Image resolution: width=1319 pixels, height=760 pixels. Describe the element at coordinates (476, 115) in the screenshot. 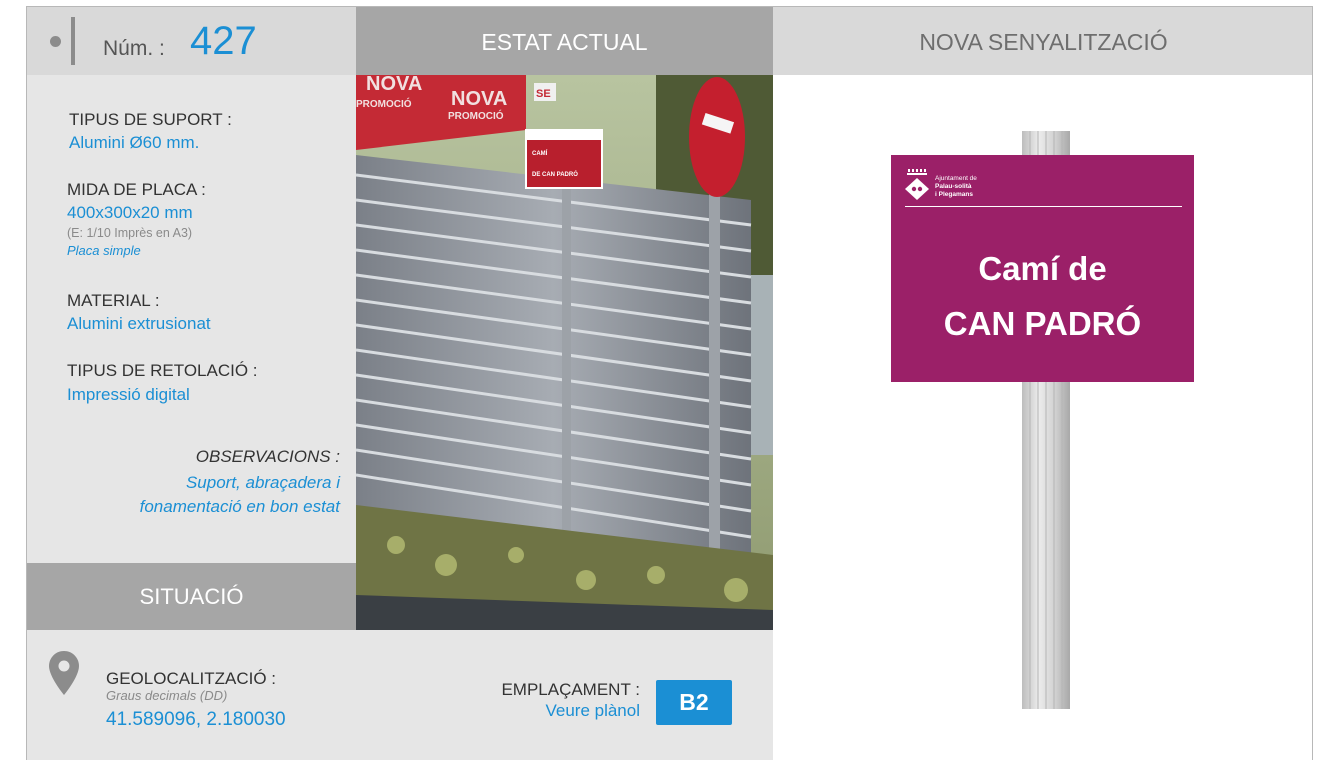

I see `banner-promocio-right: PROMOCIÓ` at that location.